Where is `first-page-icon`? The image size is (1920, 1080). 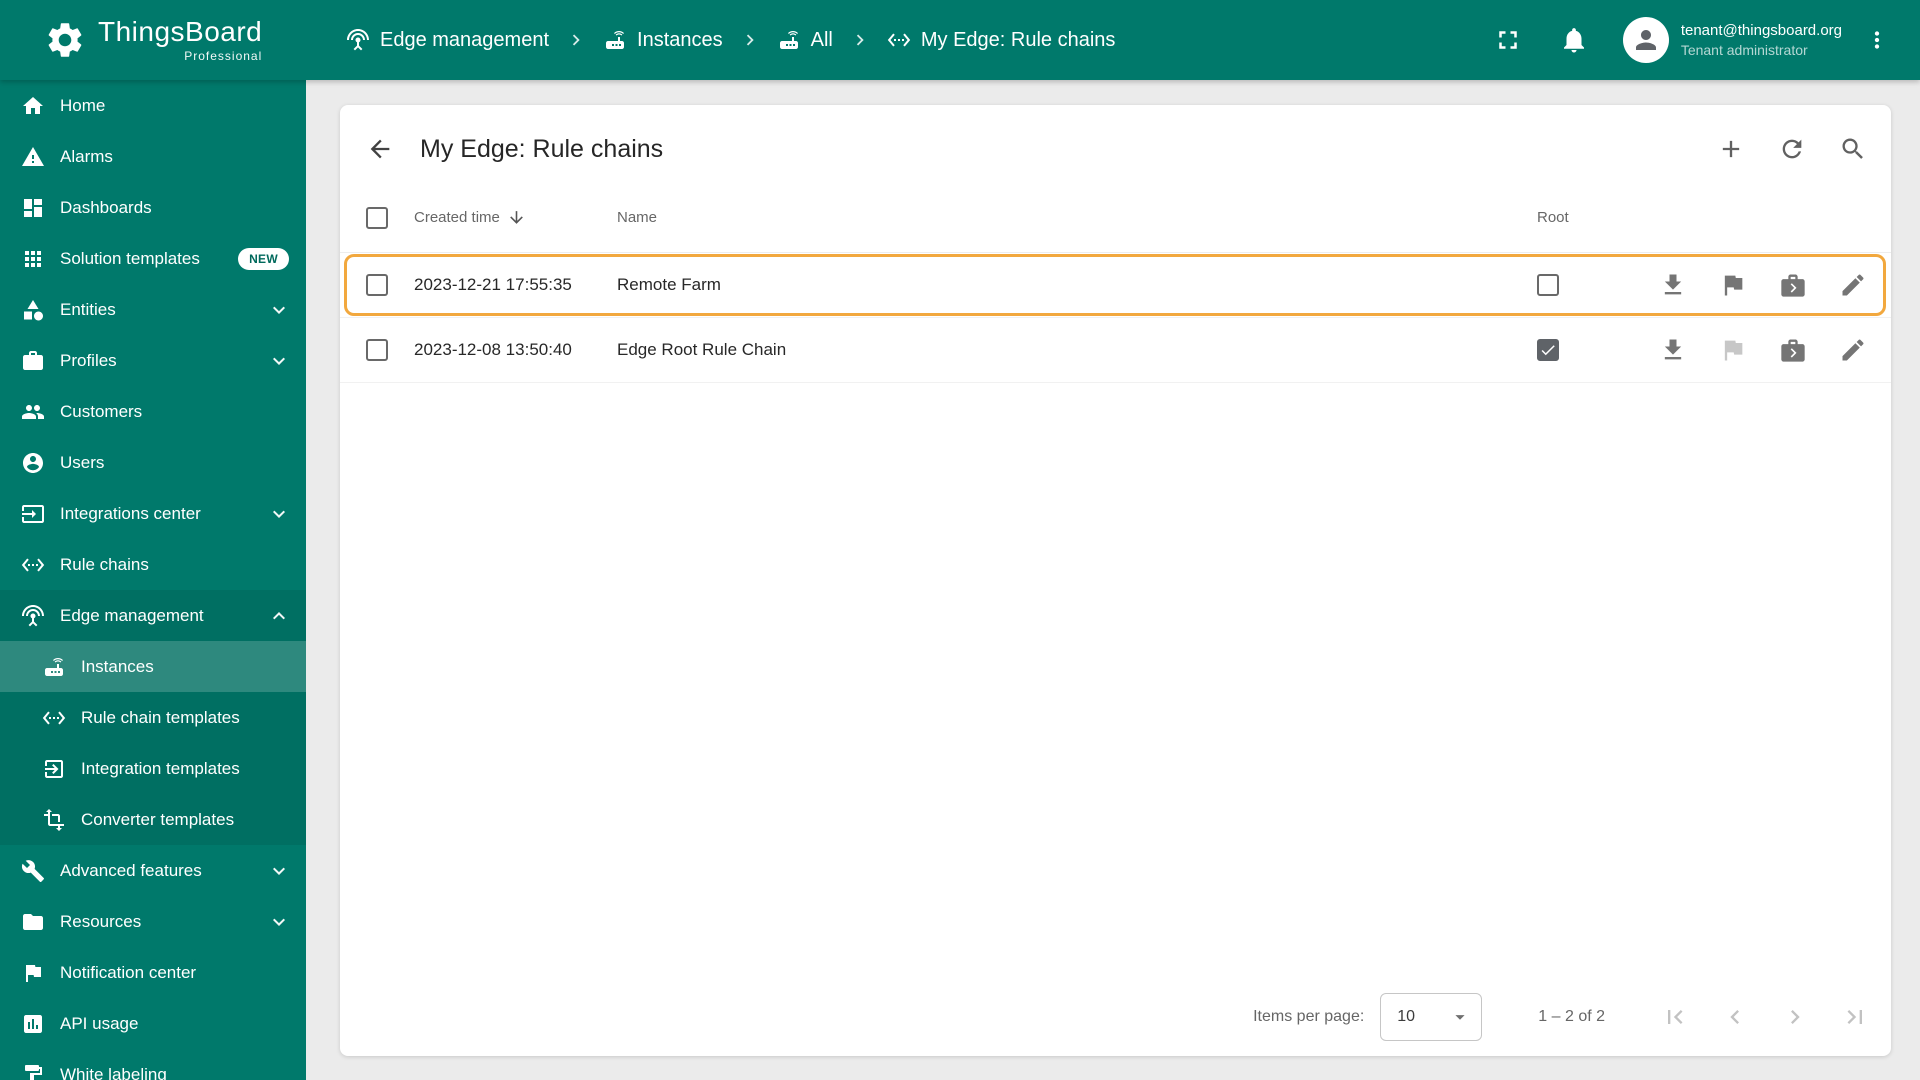
first-page-icon is located at coordinates (1675, 1017).